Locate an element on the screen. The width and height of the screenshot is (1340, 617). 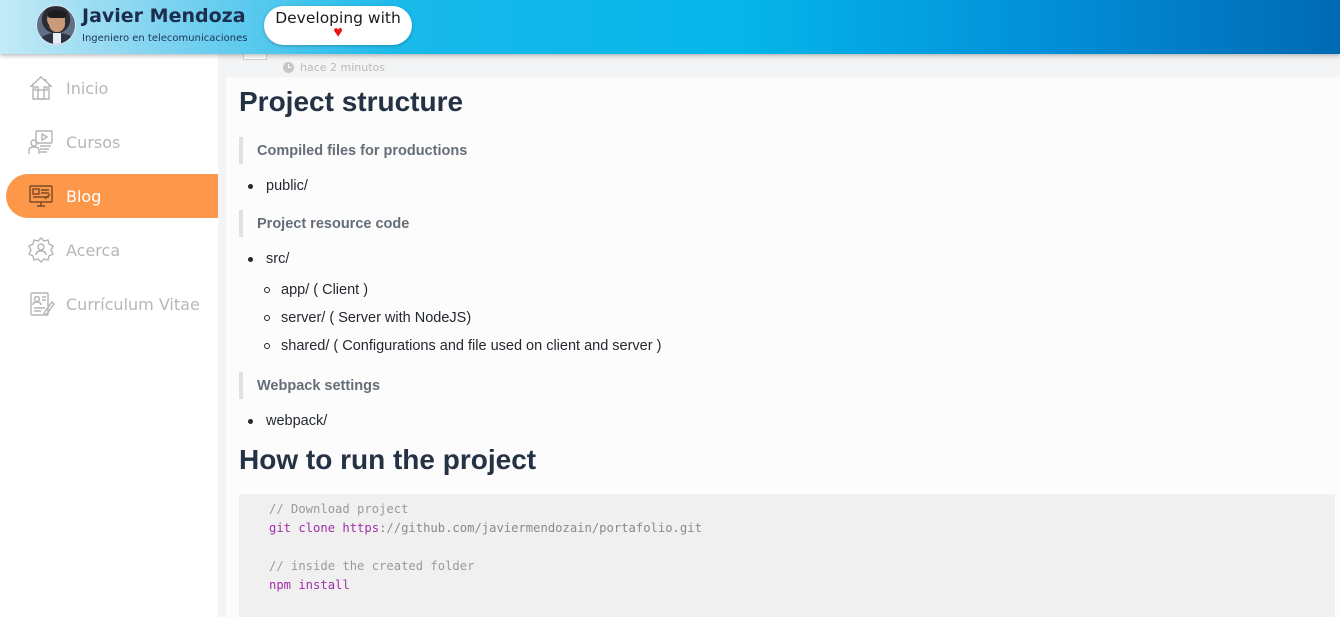
time-ago-text: hace 2 minutos is located at coordinates (343, 67).